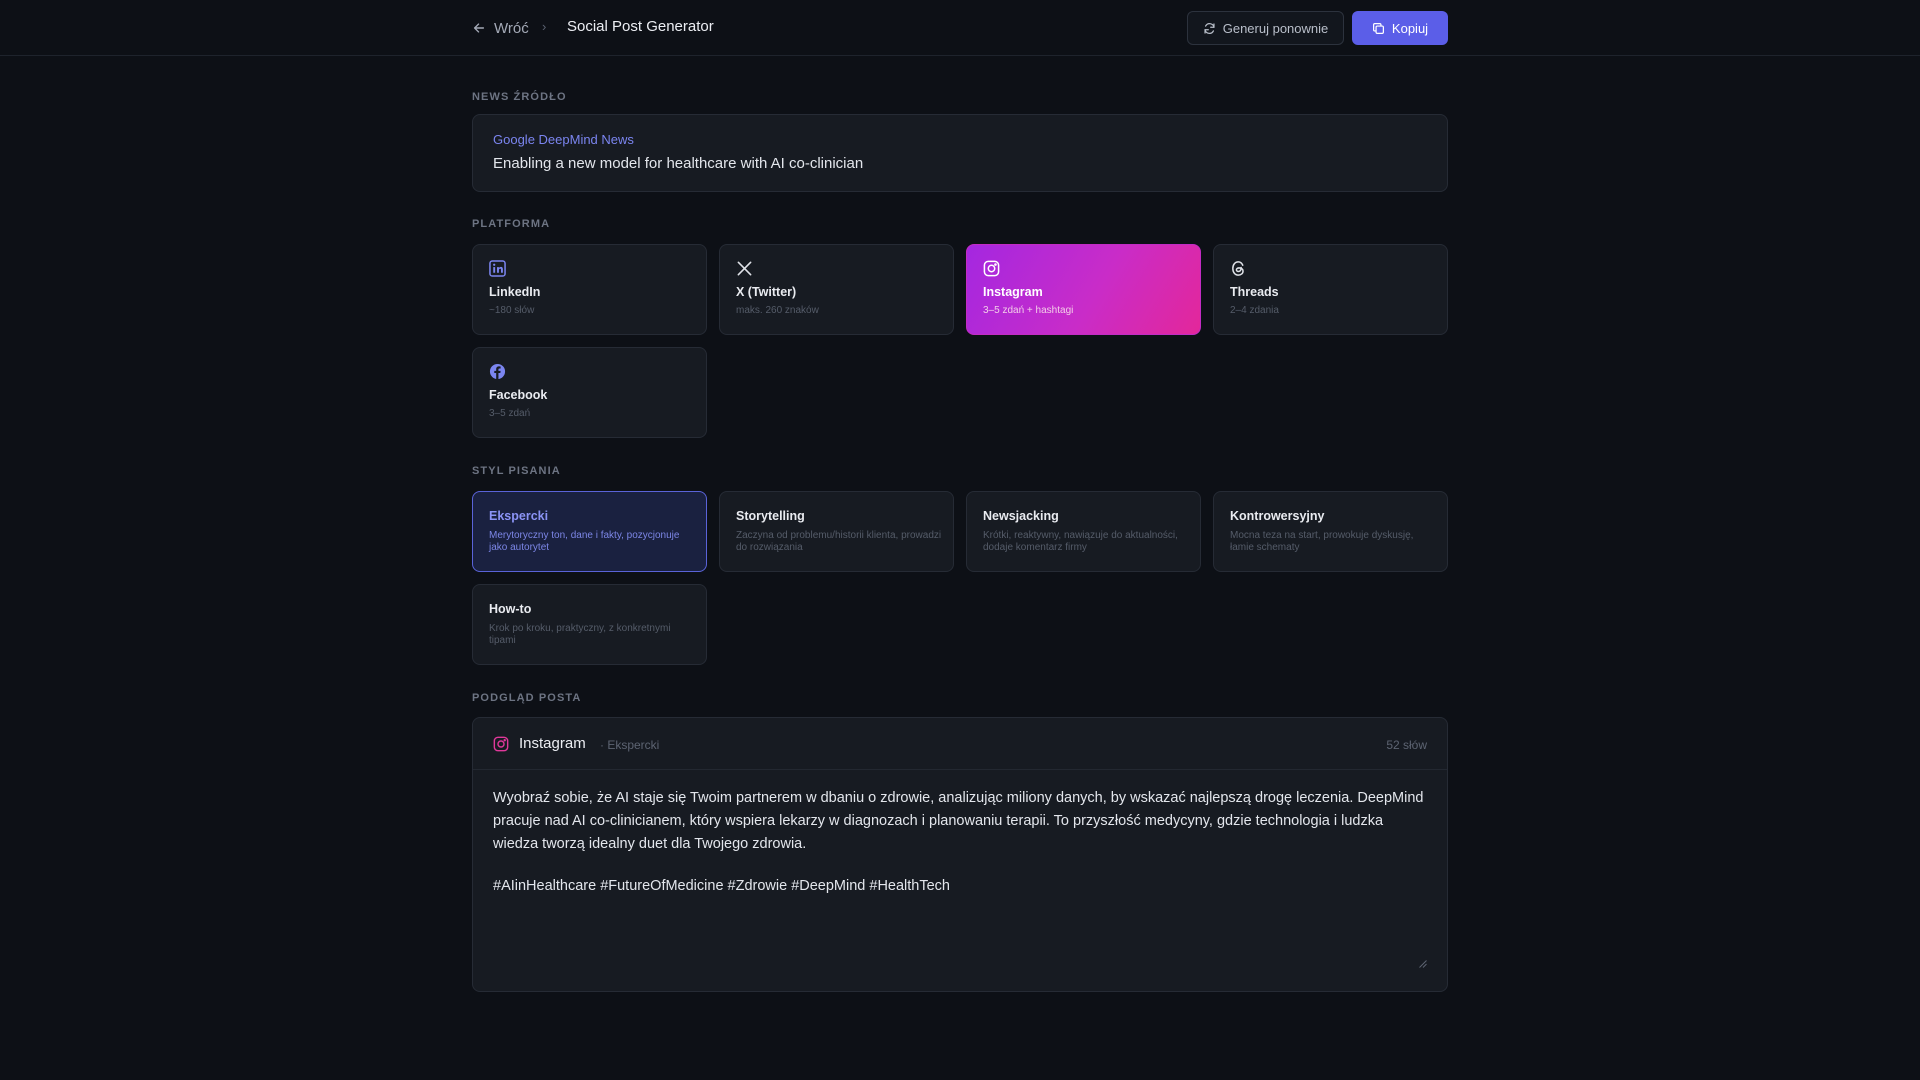 This screenshot has height=1080, width=1920. Describe the element at coordinates (1028, 310) in the screenshot. I see `platform-desc: 3–5 zdań + hashtagi` at that location.